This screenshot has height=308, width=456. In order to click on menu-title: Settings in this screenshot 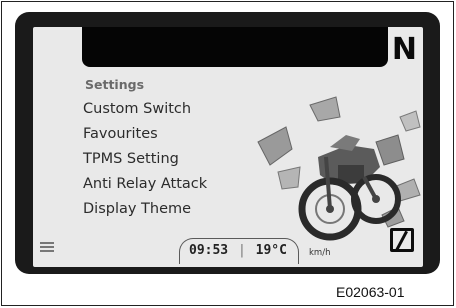, I will do `click(115, 84)`.